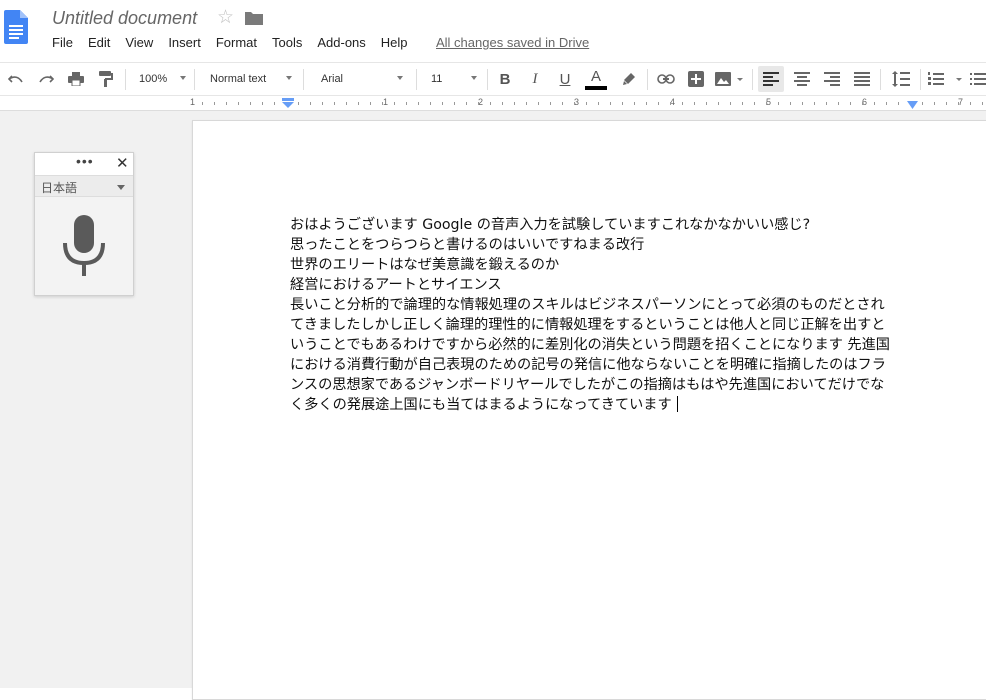 The image size is (986, 700). I want to click on bulleted-list-icon, so click(978, 79).